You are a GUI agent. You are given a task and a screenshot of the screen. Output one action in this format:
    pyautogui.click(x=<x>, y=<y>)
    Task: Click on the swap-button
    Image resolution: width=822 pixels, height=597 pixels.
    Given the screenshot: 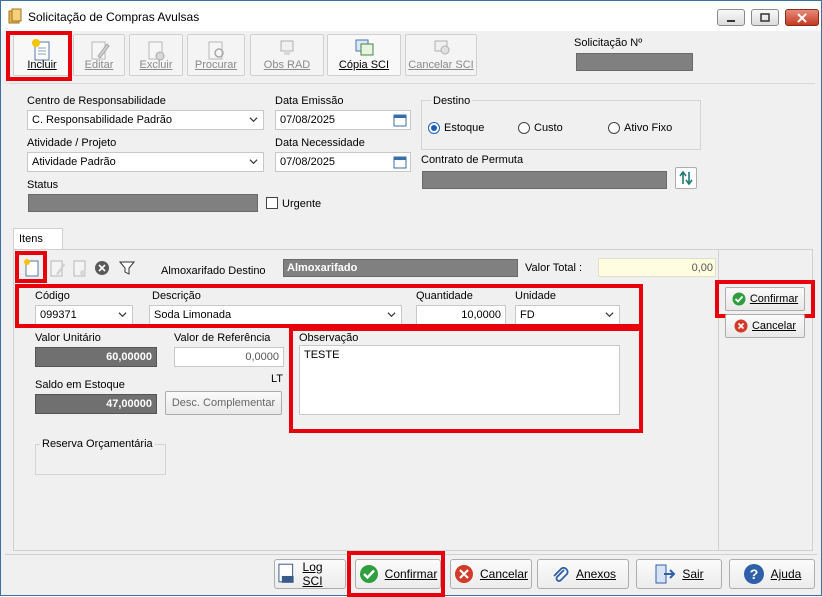 What is the action you would take?
    pyautogui.click(x=686, y=178)
    